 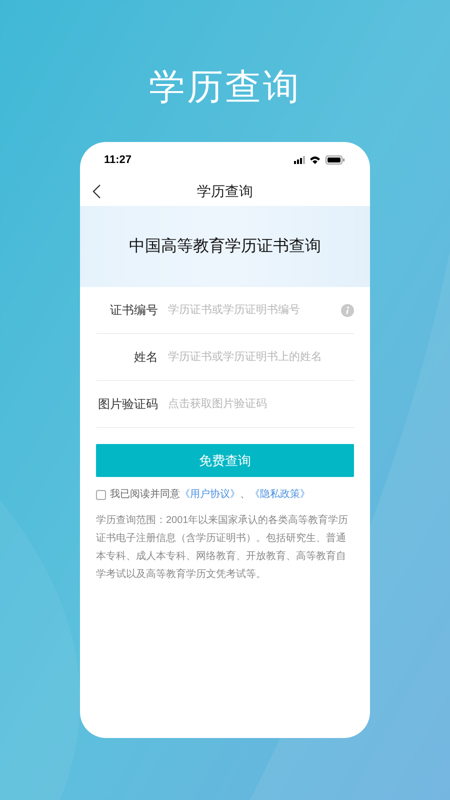 What do you see at coordinates (225, 87) in the screenshot?
I see `headline: 学历查询` at bounding box center [225, 87].